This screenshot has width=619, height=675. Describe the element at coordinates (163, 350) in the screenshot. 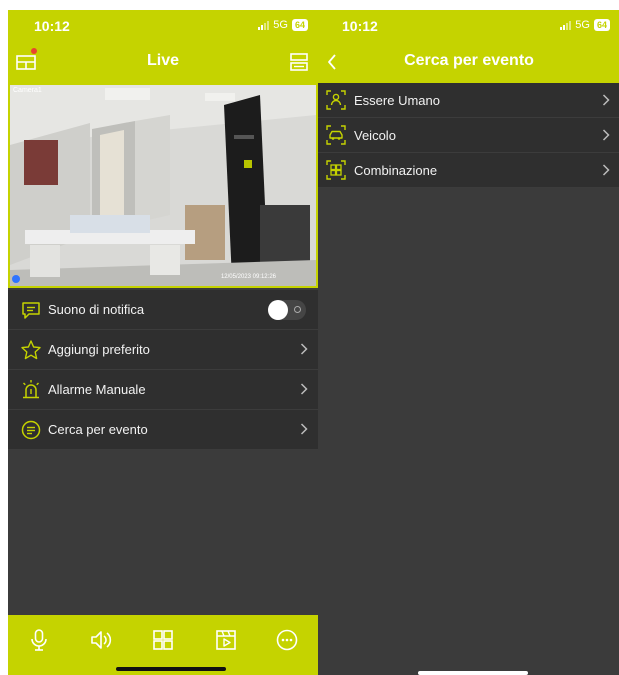

I see `menu-item-add-favorite: Aggiungi preferito` at that location.